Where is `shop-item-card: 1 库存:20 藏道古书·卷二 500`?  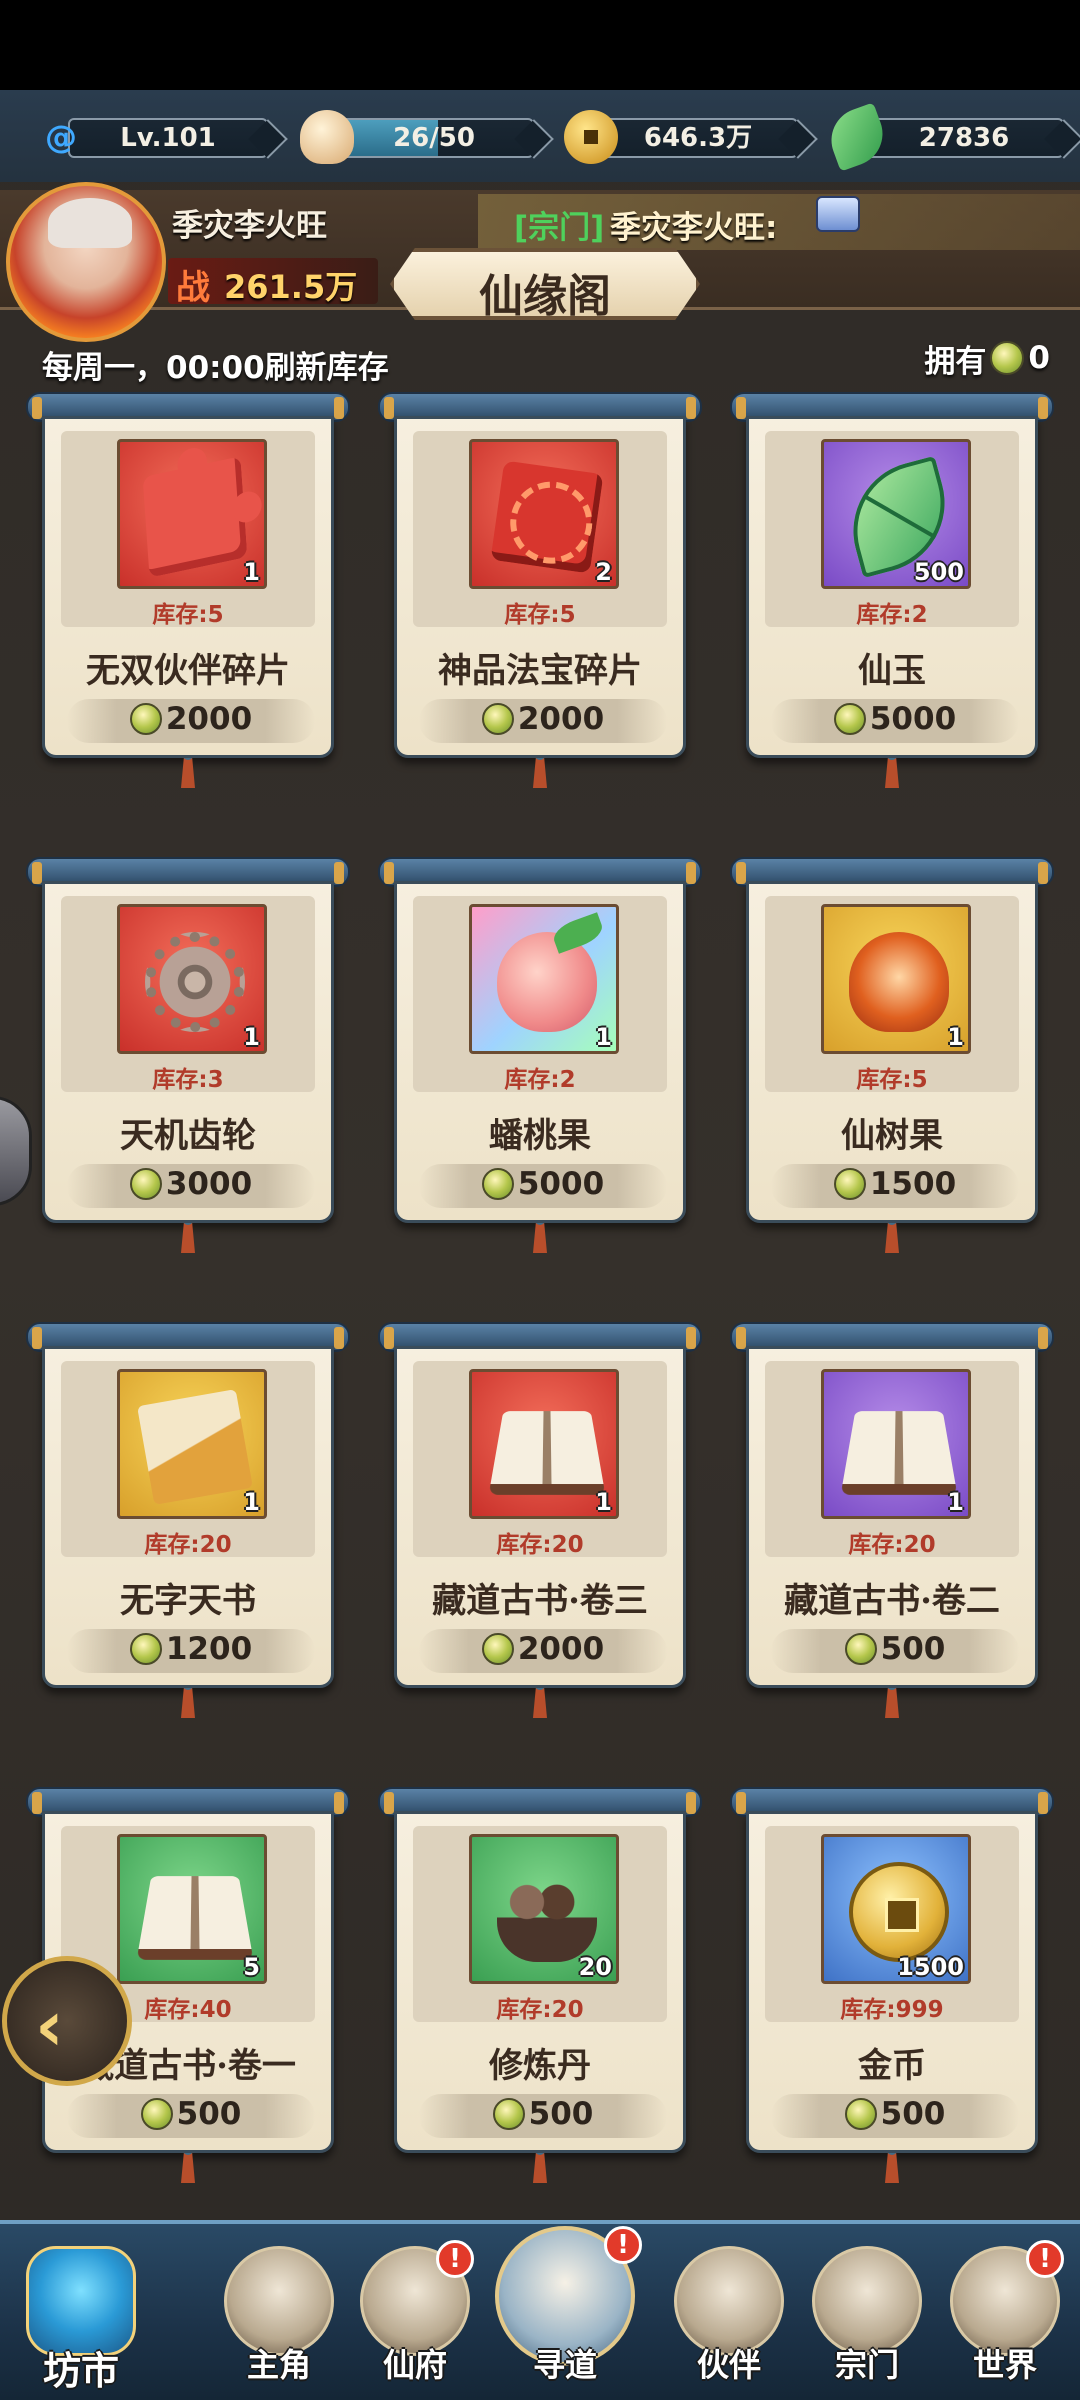
shop-item-card: 1 库存:20 藏道古书·卷二 500 is located at coordinates (892, 1522).